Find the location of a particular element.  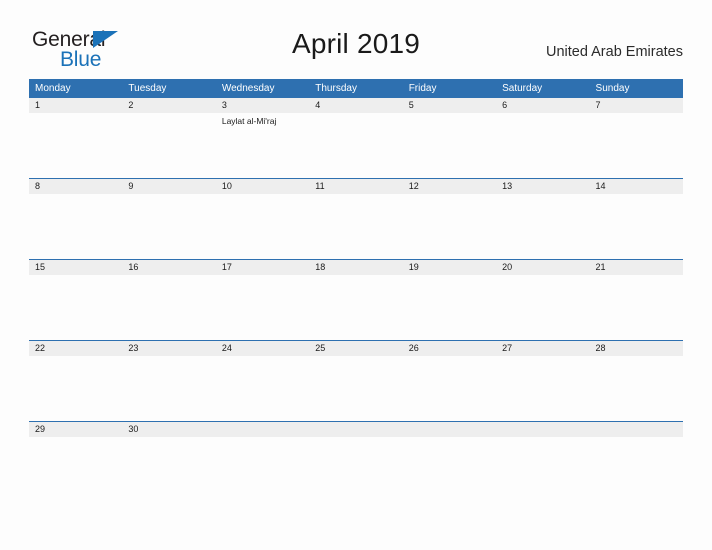

day-number: 22 is located at coordinates (76, 348).